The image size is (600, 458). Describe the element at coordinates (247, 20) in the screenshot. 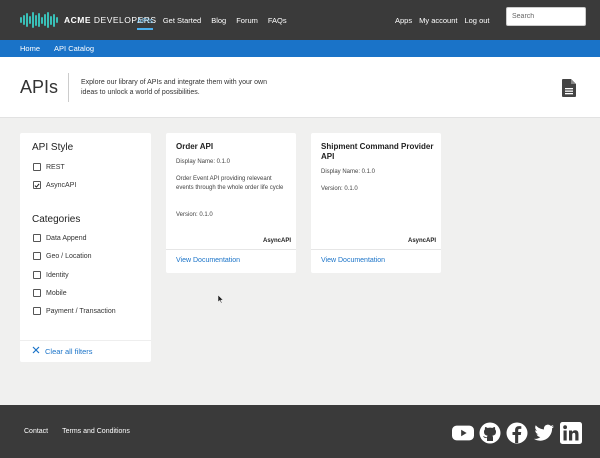

I see `nav-forum: Forum` at that location.